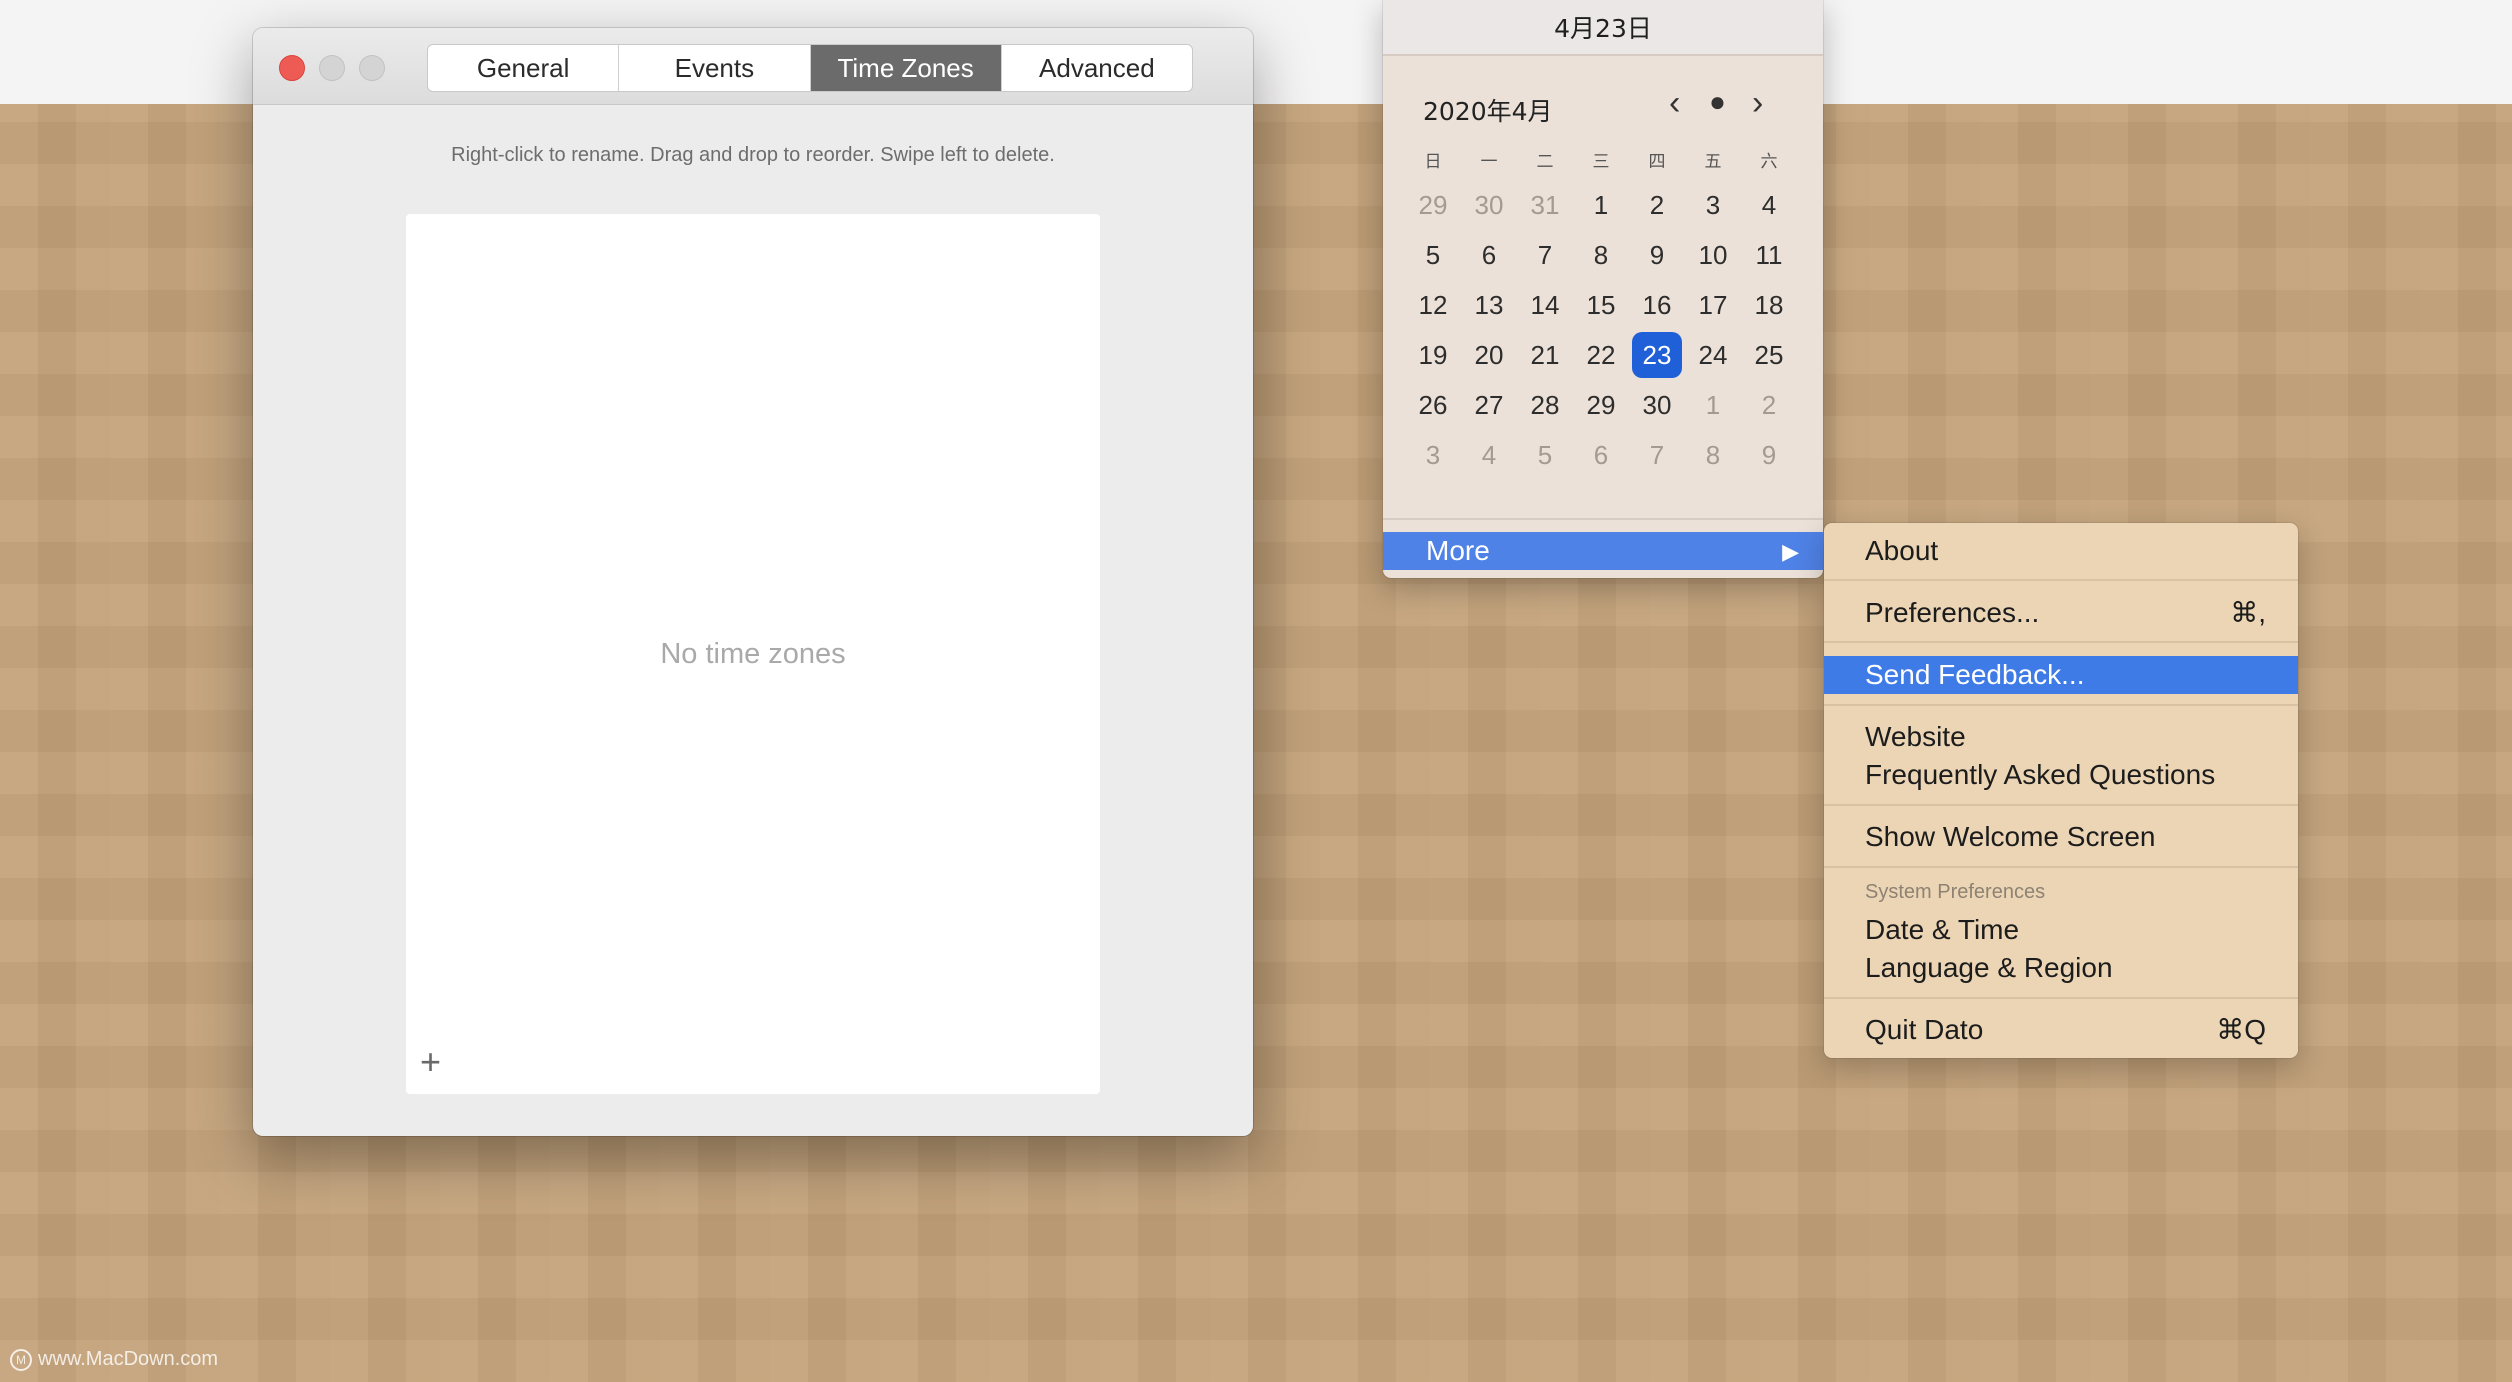  I want to click on current-date-header: 4月23日, so click(1603, 28).